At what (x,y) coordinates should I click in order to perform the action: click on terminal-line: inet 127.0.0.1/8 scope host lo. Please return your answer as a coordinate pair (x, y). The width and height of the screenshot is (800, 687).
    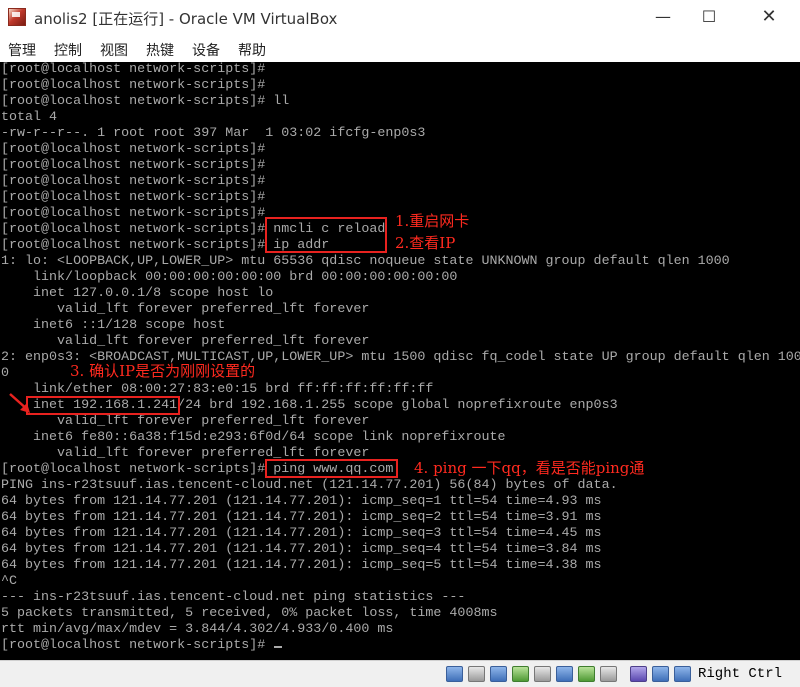
    Looking at the image, I should click on (137, 293).